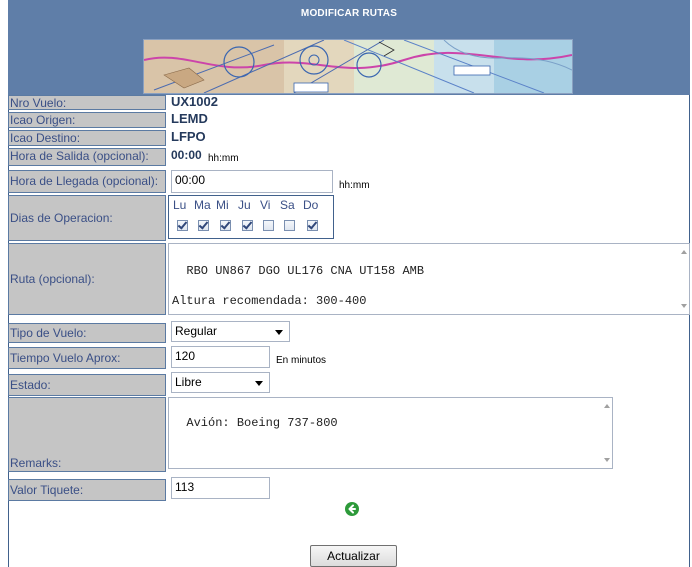 The image size is (692, 567). Describe the element at coordinates (349, 13) in the screenshot. I see `page-title: MODIFICAR RUTAS` at that location.